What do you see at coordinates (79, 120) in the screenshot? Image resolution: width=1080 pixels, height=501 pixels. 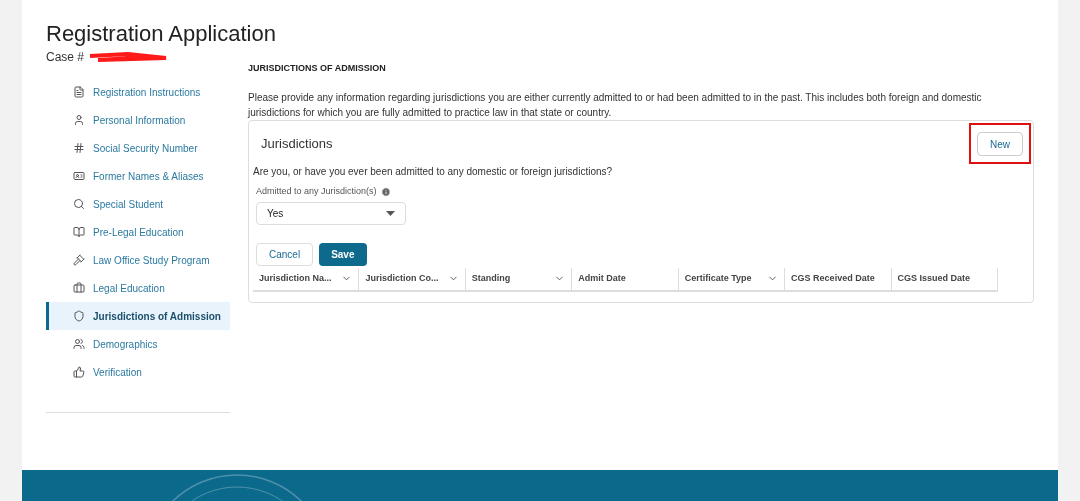 I see `person-icon` at bounding box center [79, 120].